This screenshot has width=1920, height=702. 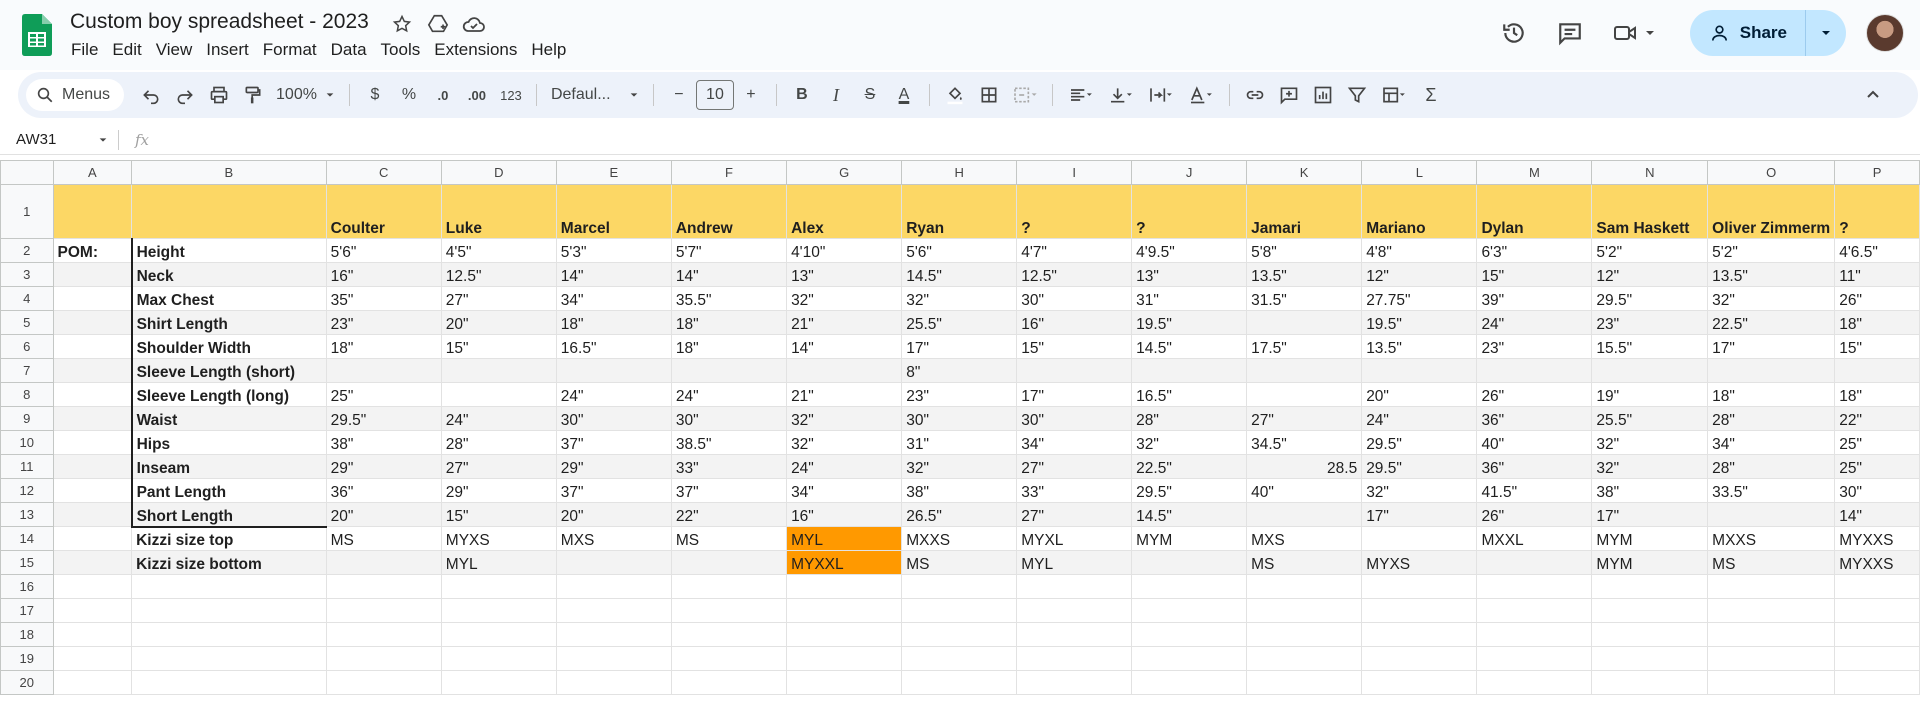 I want to click on cell-b18, so click(x=229, y=634).